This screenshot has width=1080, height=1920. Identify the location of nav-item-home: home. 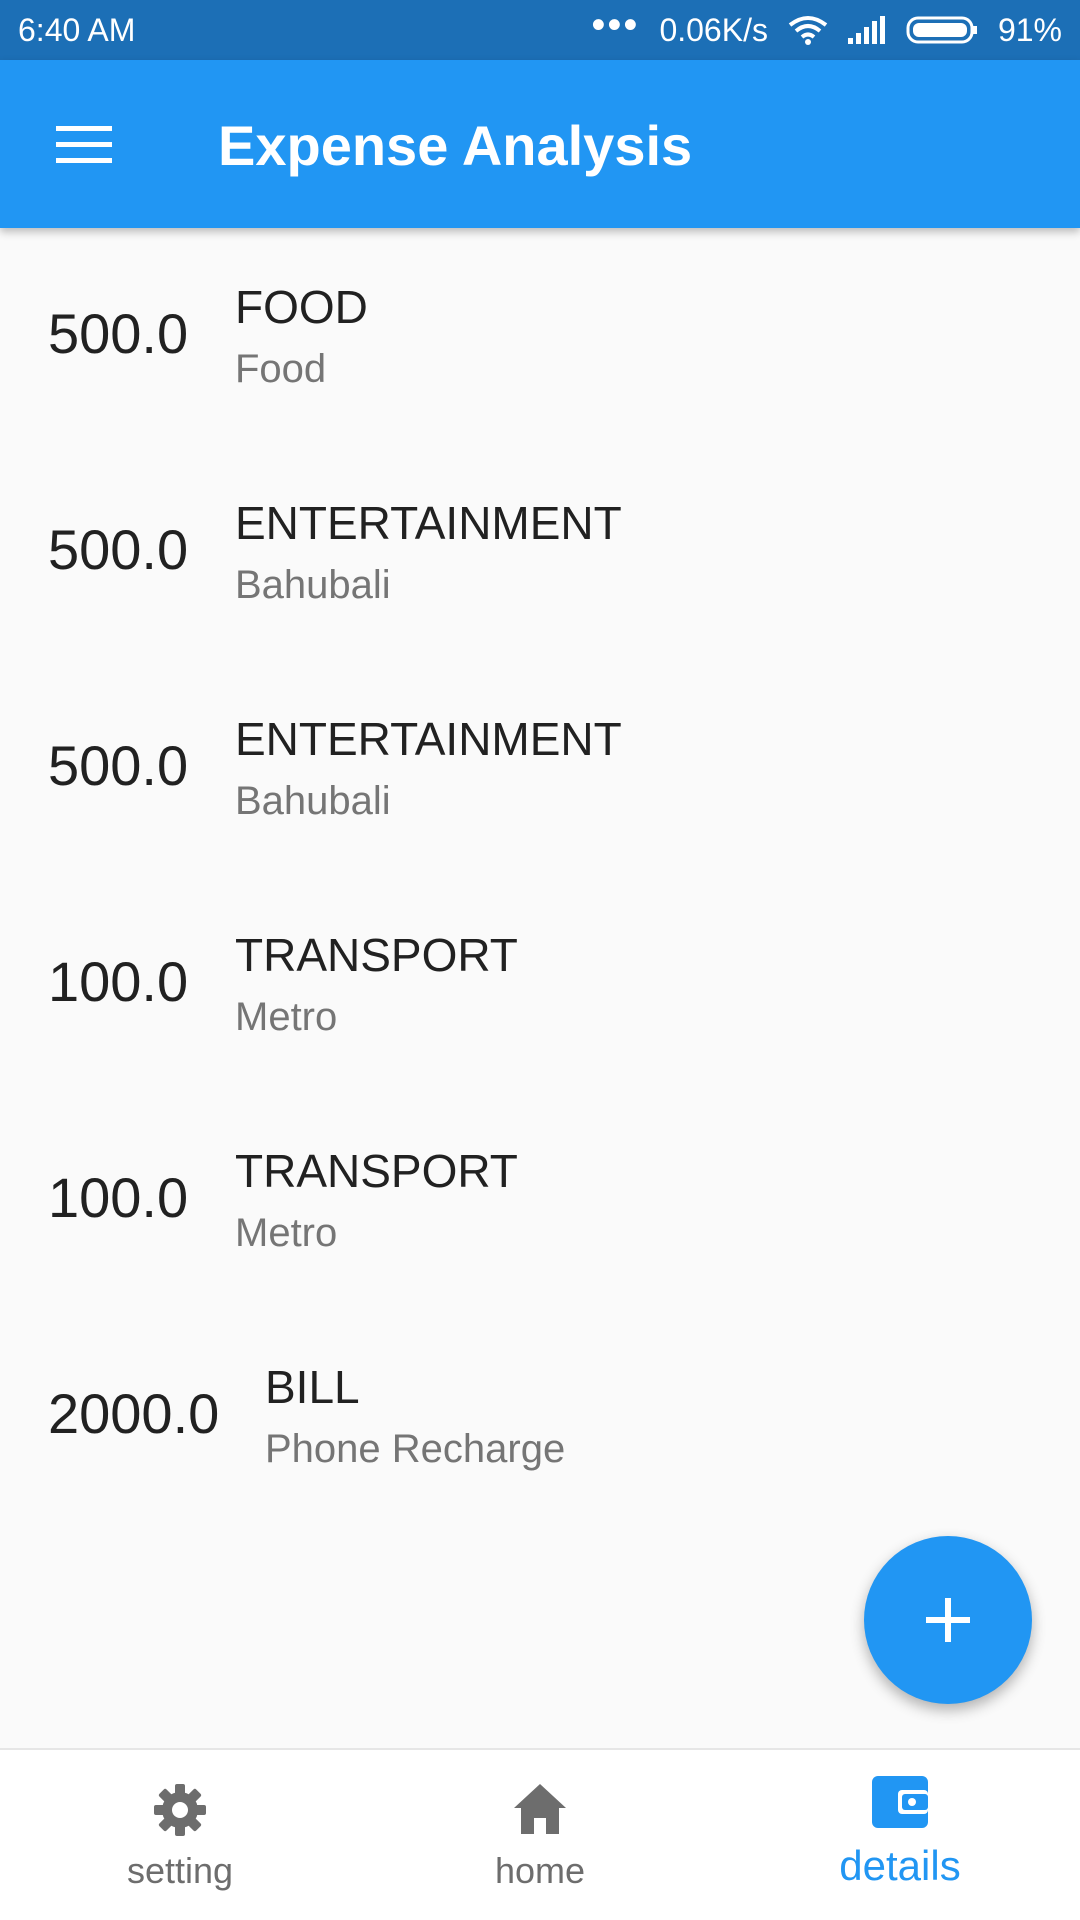
(540, 1835).